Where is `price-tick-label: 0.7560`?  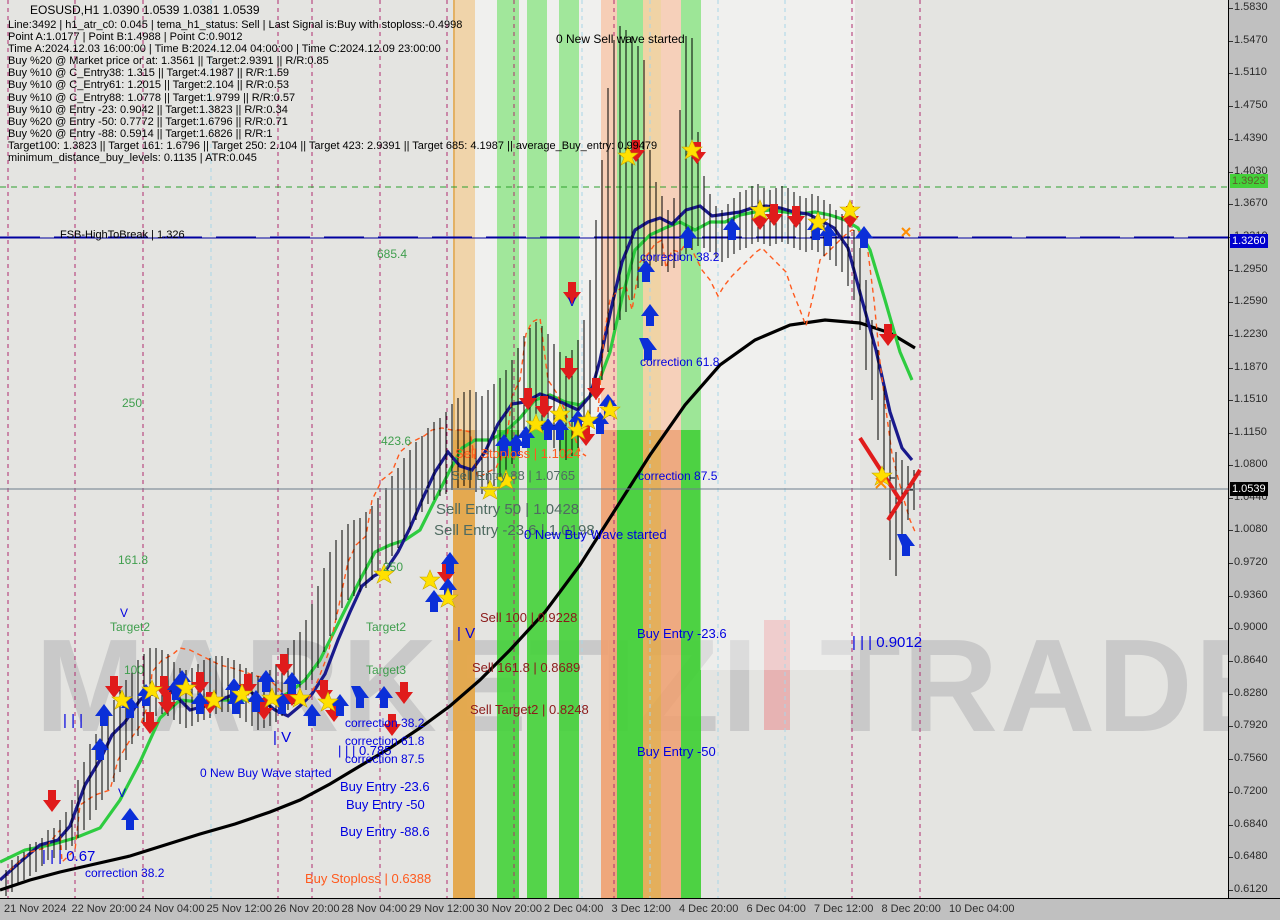
price-tick-label: 0.7560 is located at coordinates (1251, 758).